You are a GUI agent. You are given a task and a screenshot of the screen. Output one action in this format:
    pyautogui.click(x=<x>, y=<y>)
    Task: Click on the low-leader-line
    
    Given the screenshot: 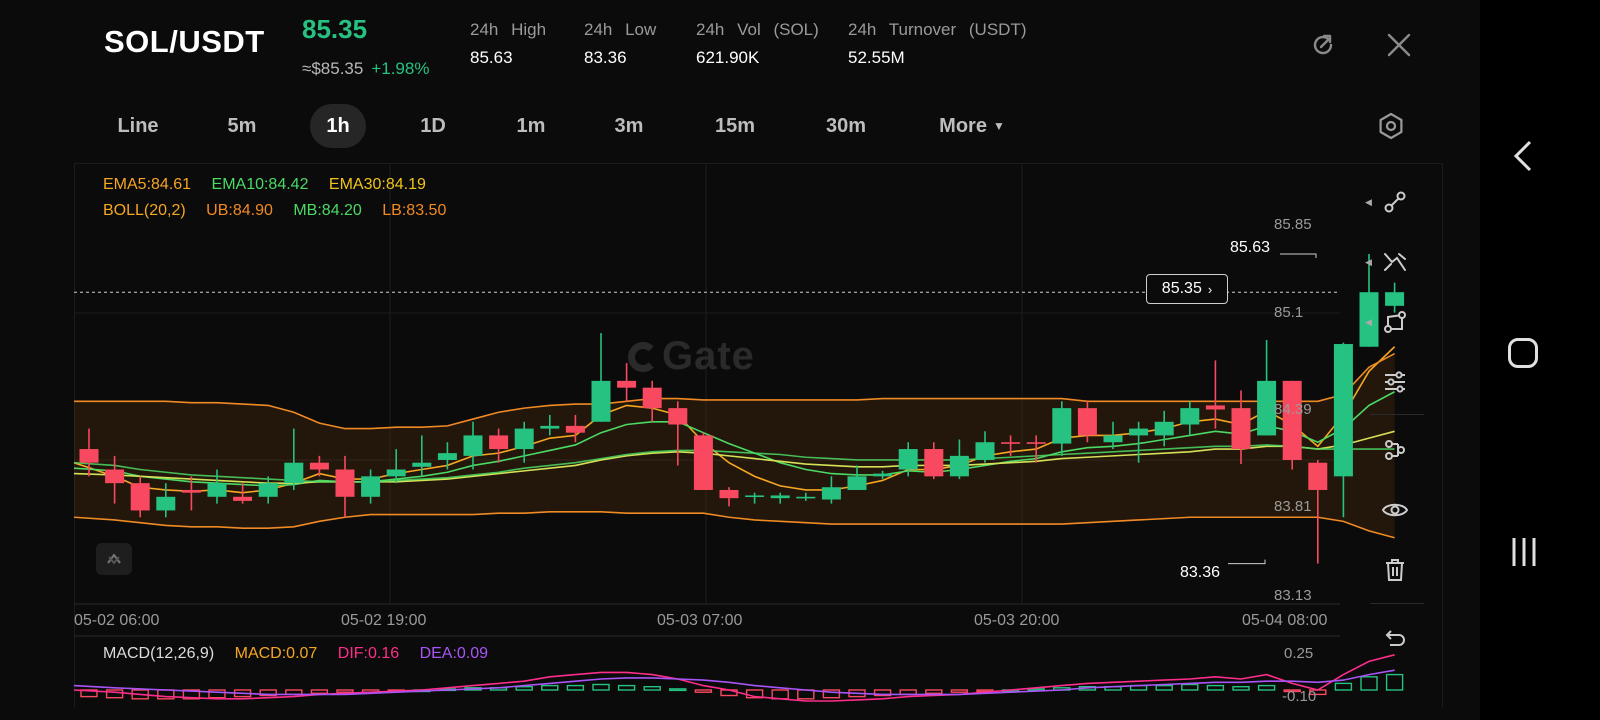 What is the action you would take?
    pyautogui.click(x=1247, y=562)
    